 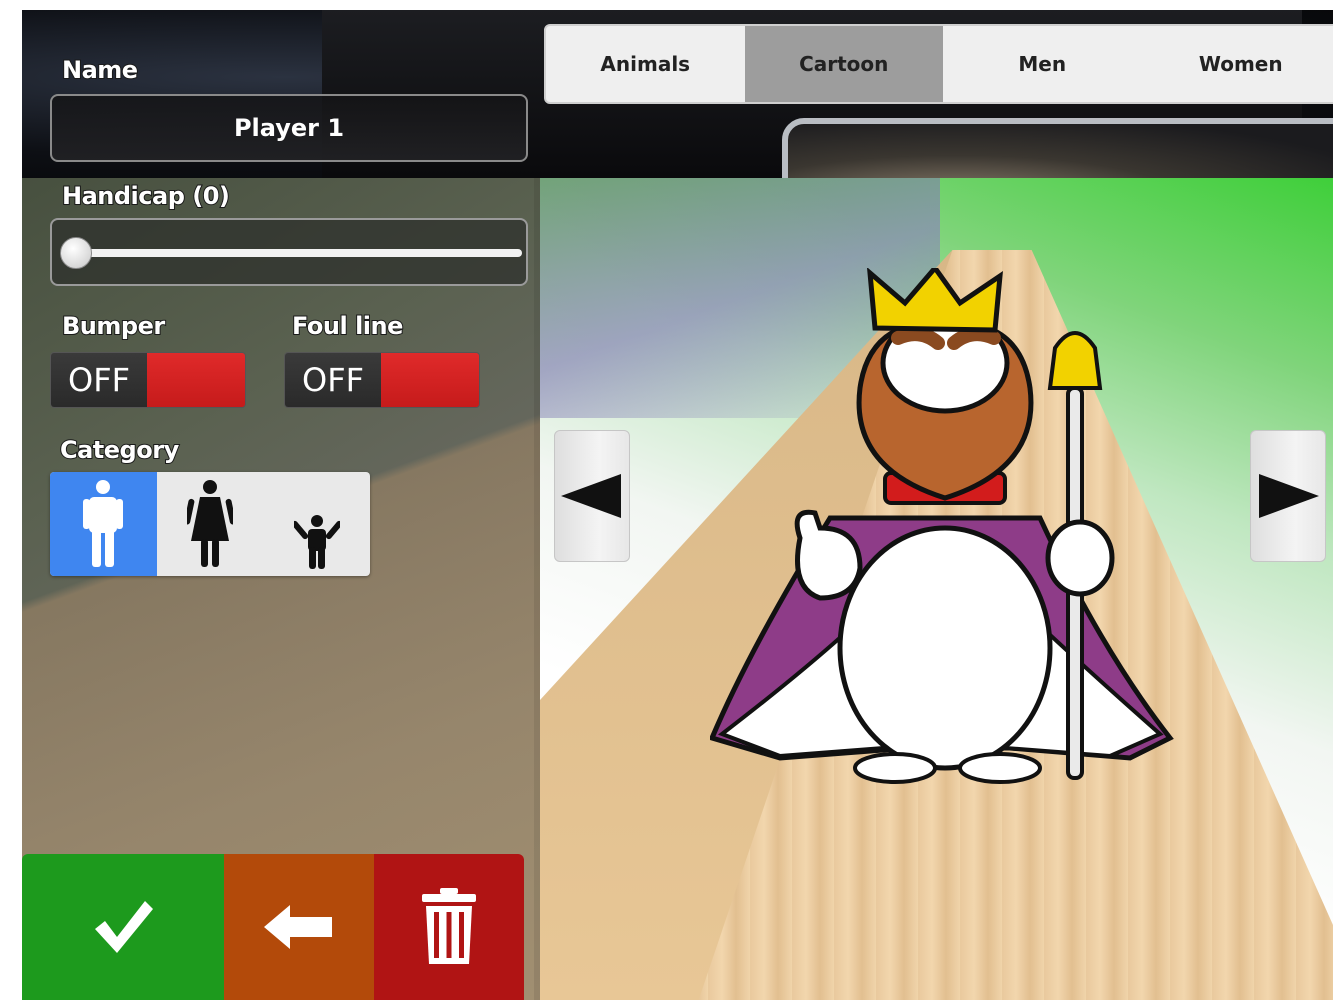 What do you see at coordinates (99, 380) in the screenshot?
I see `bumper-toggle-state: OFF` at bounding box center [99, 380].